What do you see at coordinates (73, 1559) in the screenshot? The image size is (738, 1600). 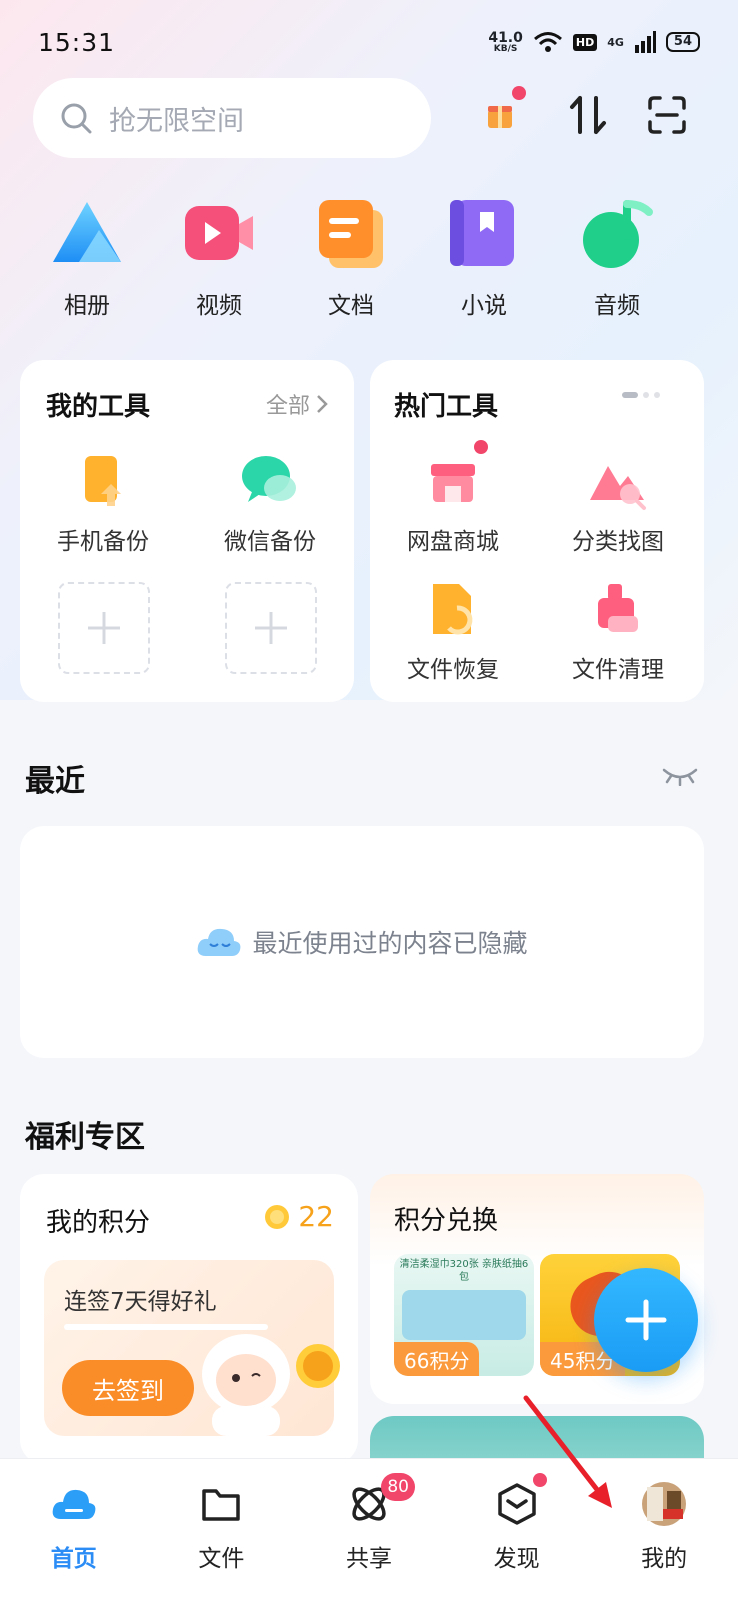 I see `nav-label: 首页` at bounding box center [73, 1559].